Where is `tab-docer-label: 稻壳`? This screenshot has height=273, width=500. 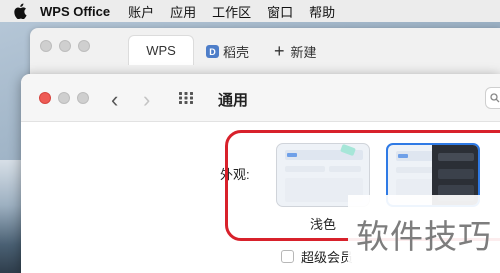
tab-docer-label: 稻壳 is located at coordinates (236, 52).